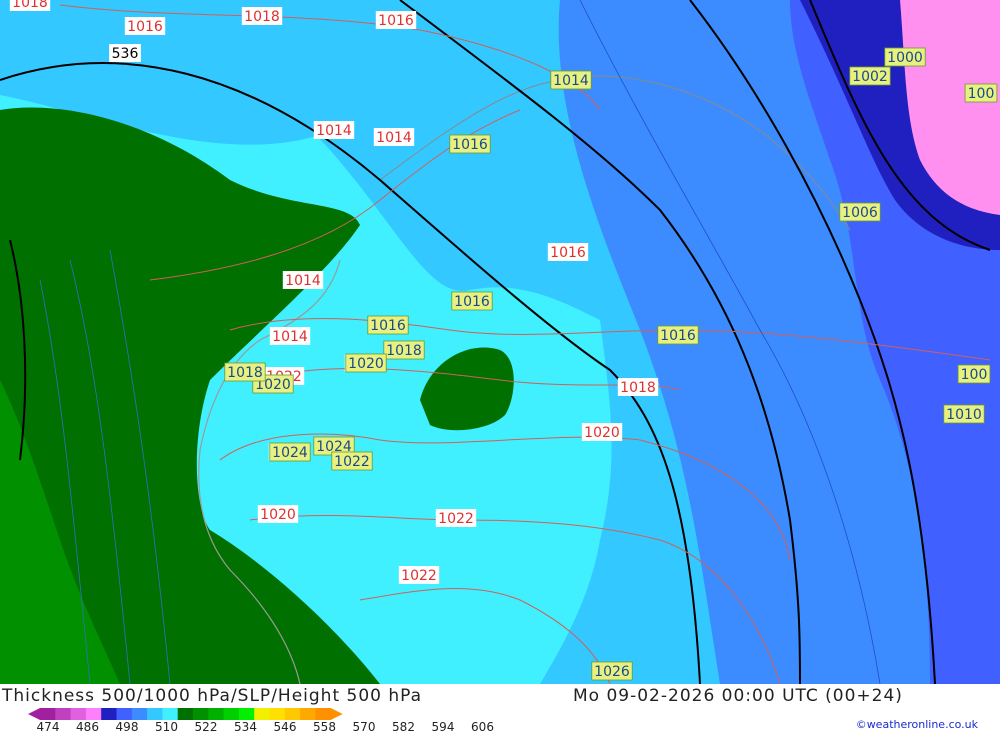 The width and height of the screenshot is (1000, 733). I want to click on legend-tick-label: 486, so click(87, 726).